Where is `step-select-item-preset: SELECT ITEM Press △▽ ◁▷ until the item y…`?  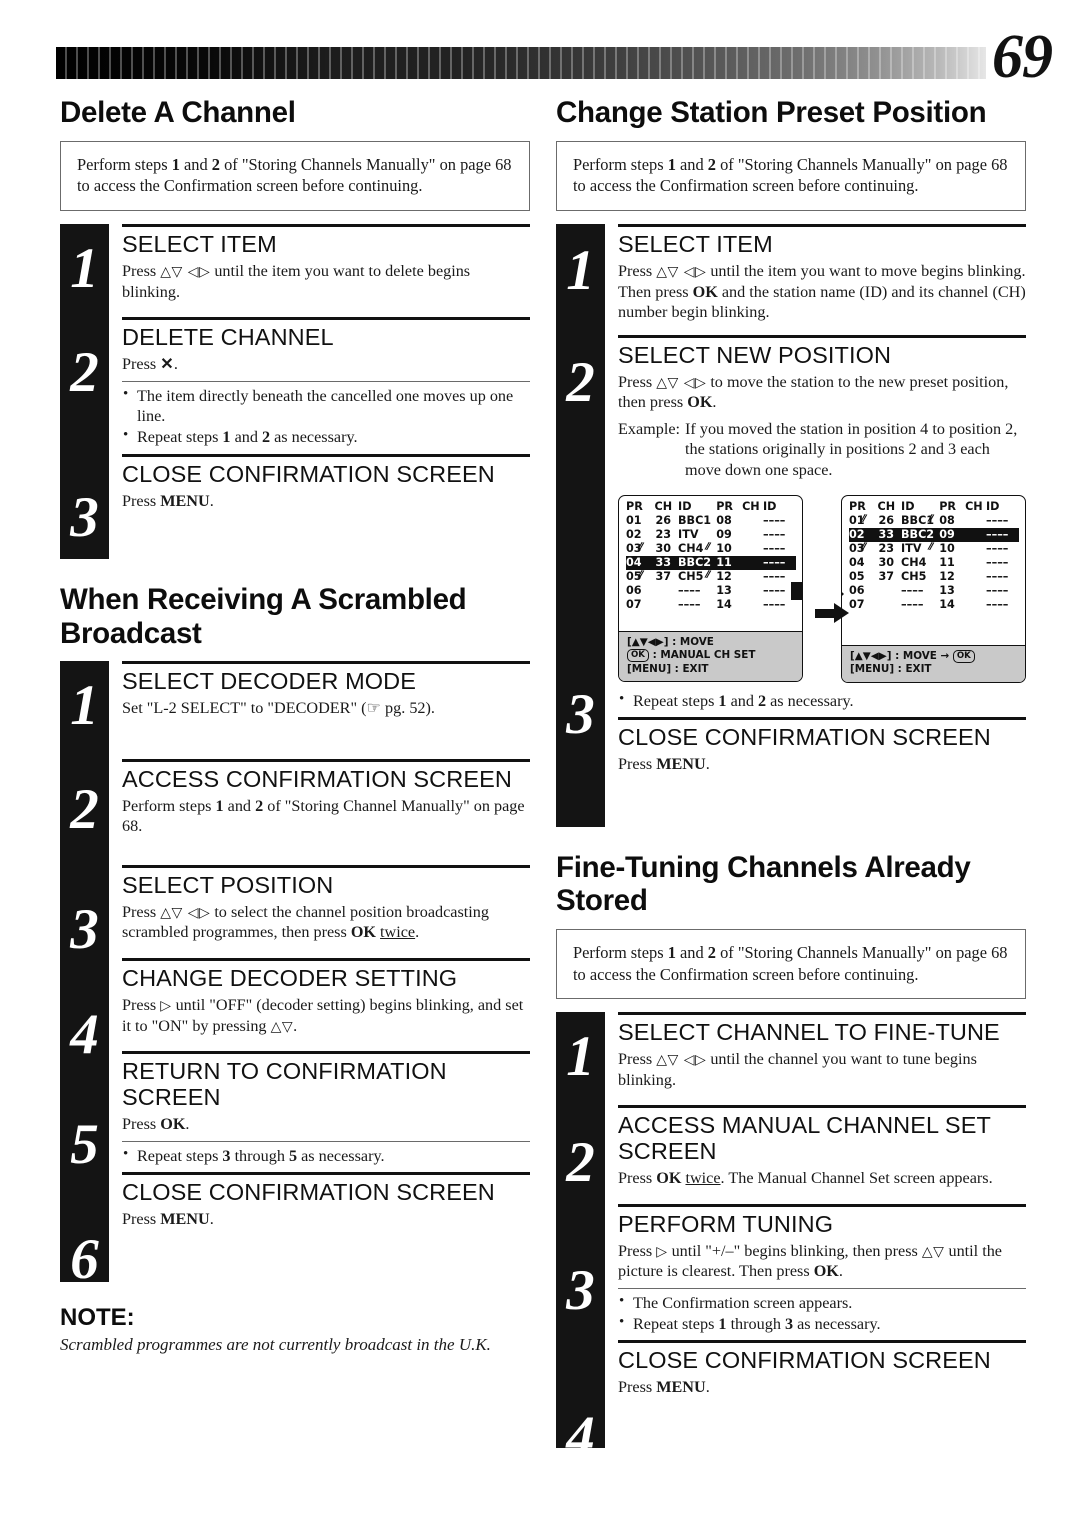
step-select-item-preset: SELECT ITEM Press △▽ ◁▷ until the item y… is located at coordinates (822, 279).